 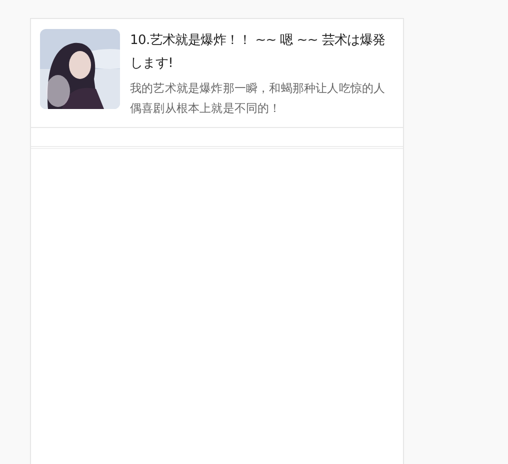 What do you see at coordinates (258, 98) in the screenshot?
I see `article-summary: 我的艺术就是爆炸那一瞬，和蝎那种让人吃惊的人偶喜剧从根本上就是不同的！` at bounding box center [258, 98].